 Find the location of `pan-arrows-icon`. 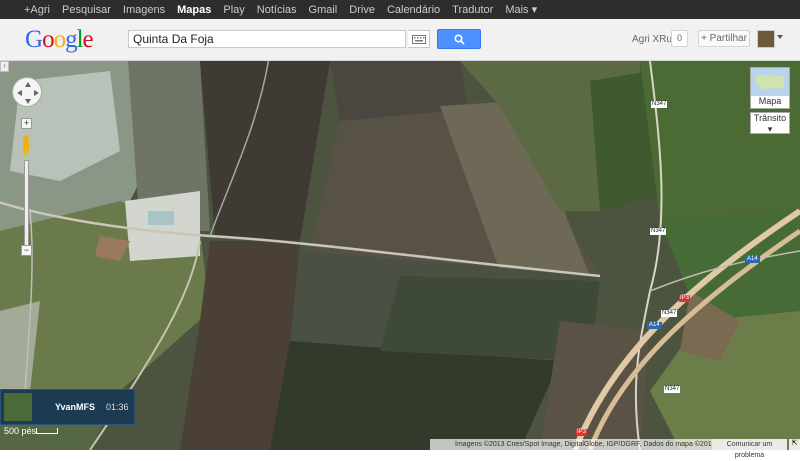

pan-arrows-icon is located at coordinates (28, 93).